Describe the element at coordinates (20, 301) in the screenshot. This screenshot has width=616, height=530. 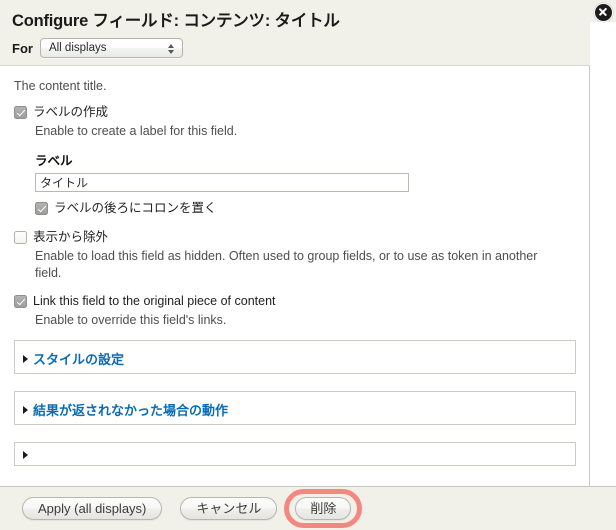
I see `link-original-checkbox` at that location.